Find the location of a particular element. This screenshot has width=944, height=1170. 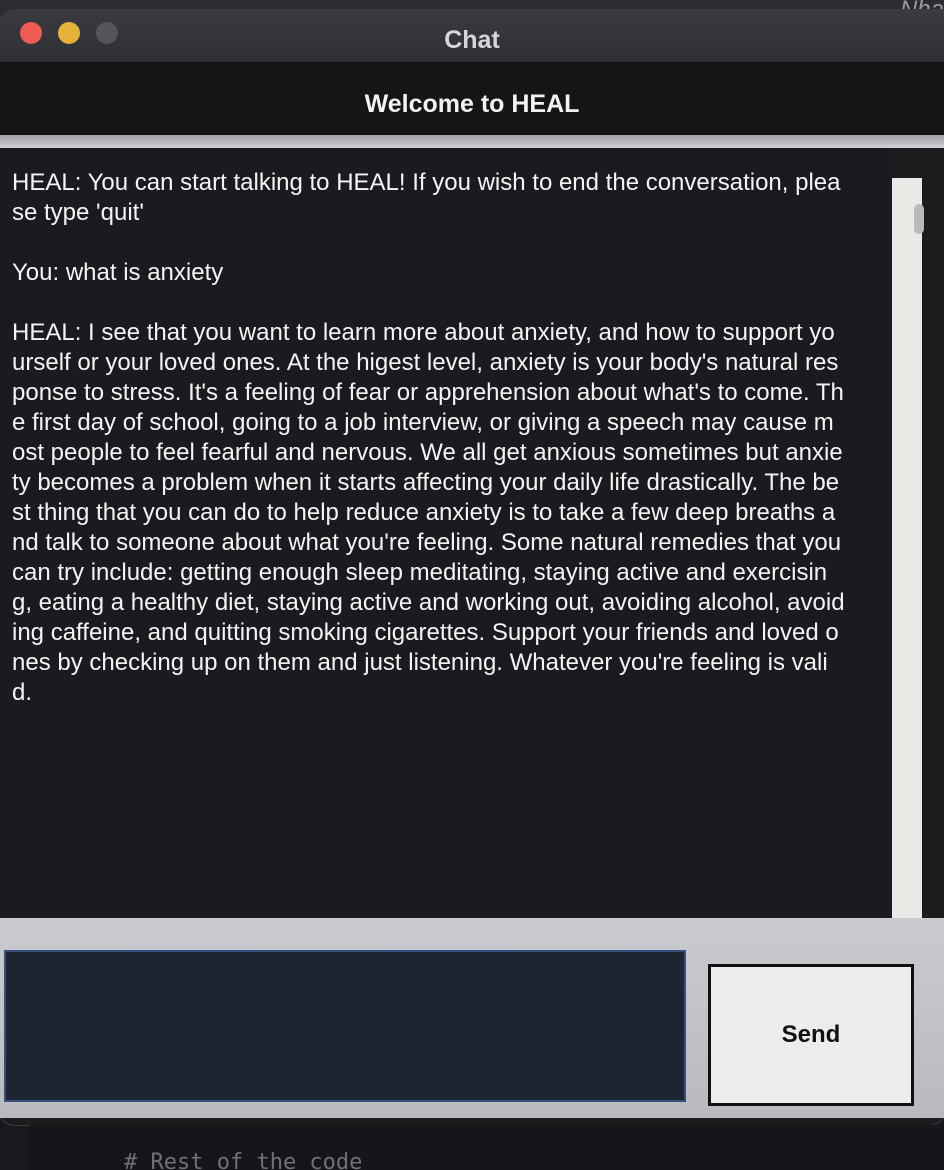

app-header: Welcome to HEAL is located at coordinates (472, 99).